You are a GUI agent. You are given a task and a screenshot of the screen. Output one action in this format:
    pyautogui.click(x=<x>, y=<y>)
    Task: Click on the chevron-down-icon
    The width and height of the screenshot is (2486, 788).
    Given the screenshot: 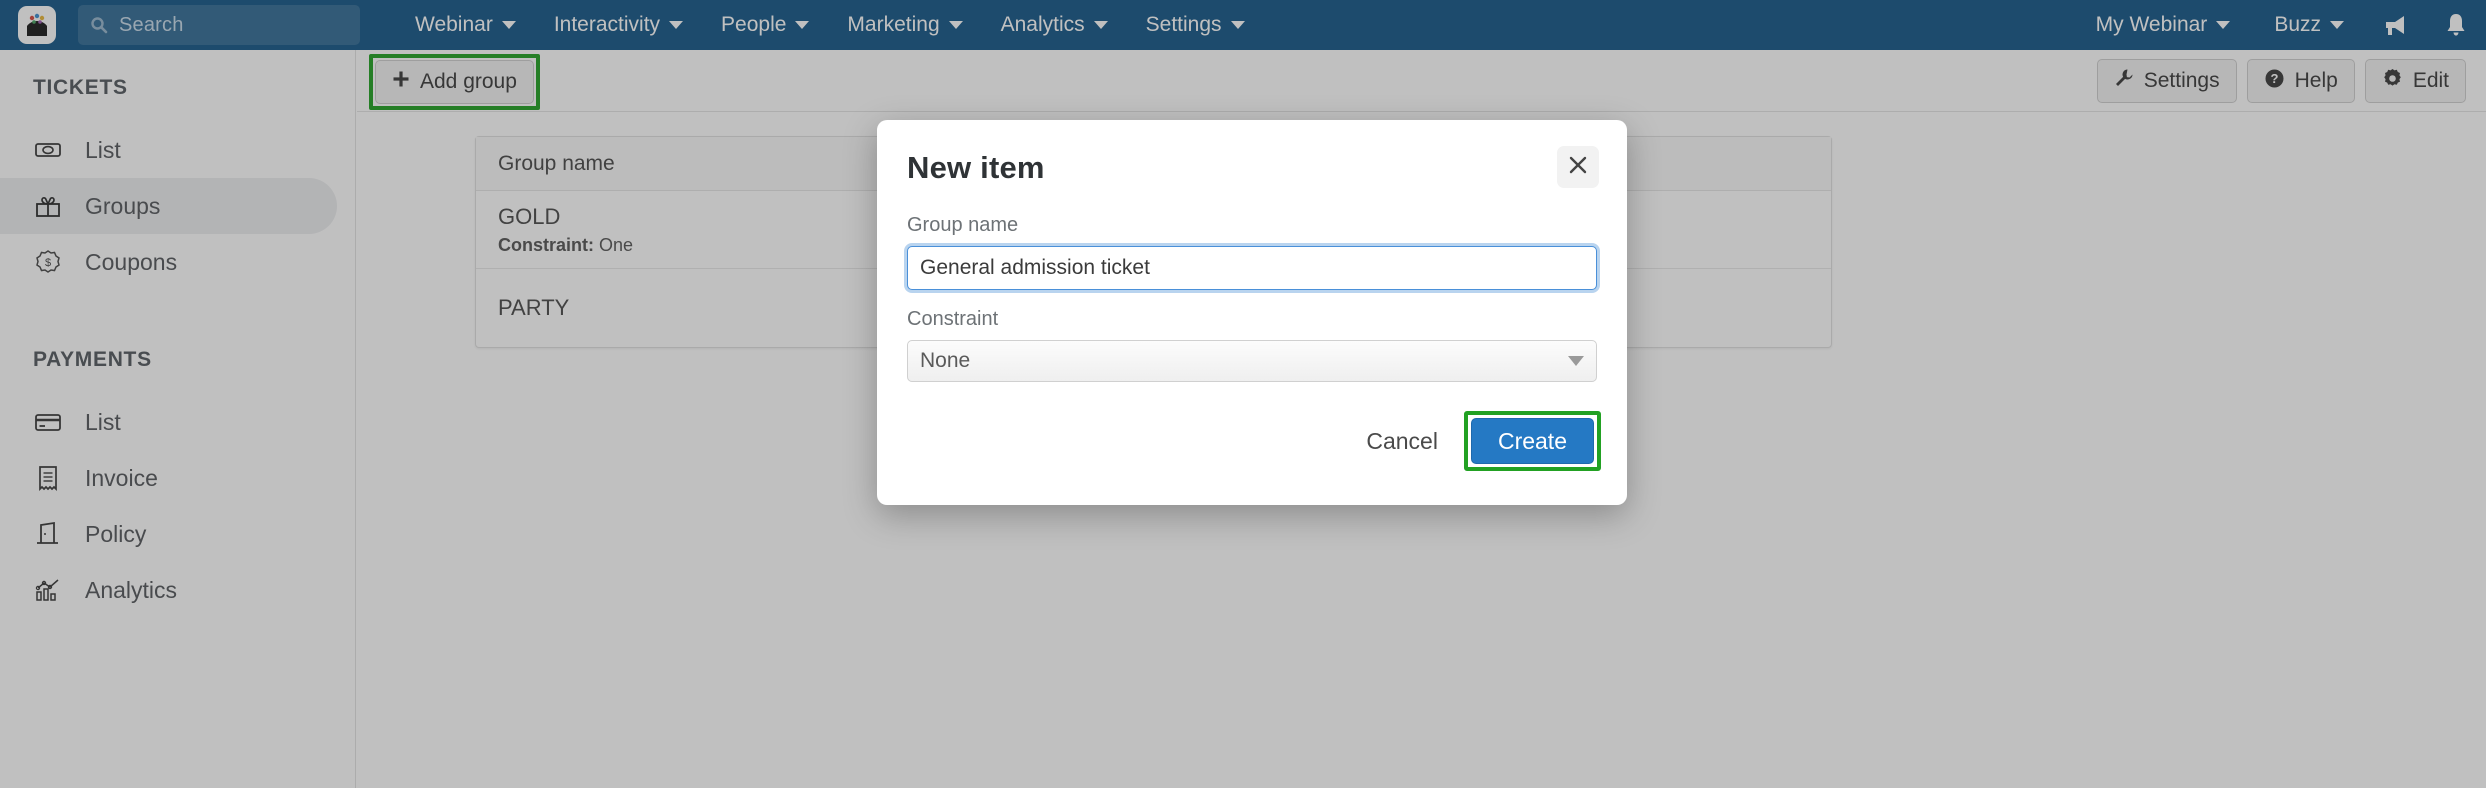 What is the action you would take?
    pyautogui.click(x=1576, y=361)
    